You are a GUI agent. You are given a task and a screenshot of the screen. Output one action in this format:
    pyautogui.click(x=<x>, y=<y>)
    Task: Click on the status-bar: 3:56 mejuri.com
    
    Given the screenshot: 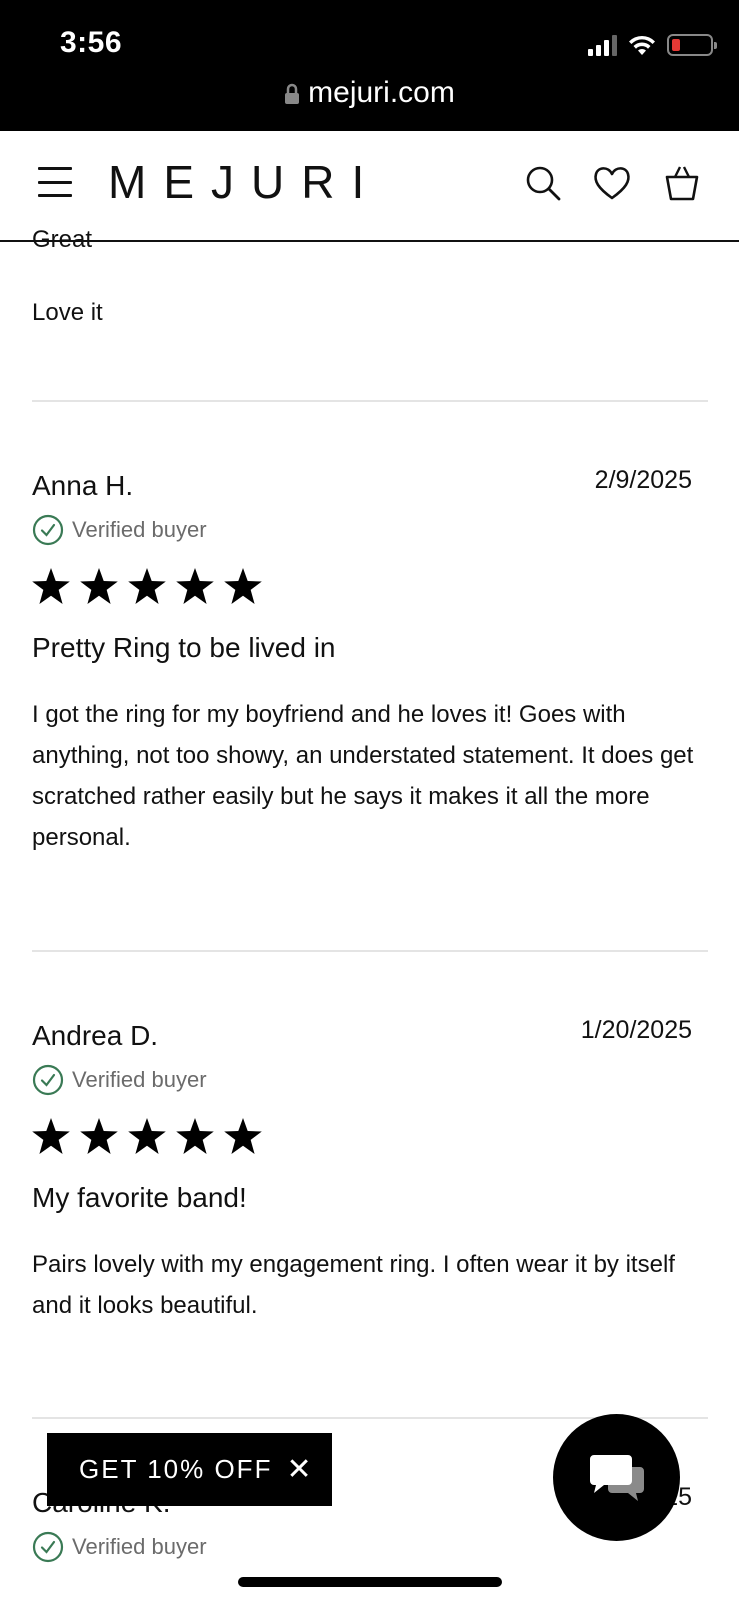 What is the action you would take?
    pyautogui.click(x=369, y=65)
    